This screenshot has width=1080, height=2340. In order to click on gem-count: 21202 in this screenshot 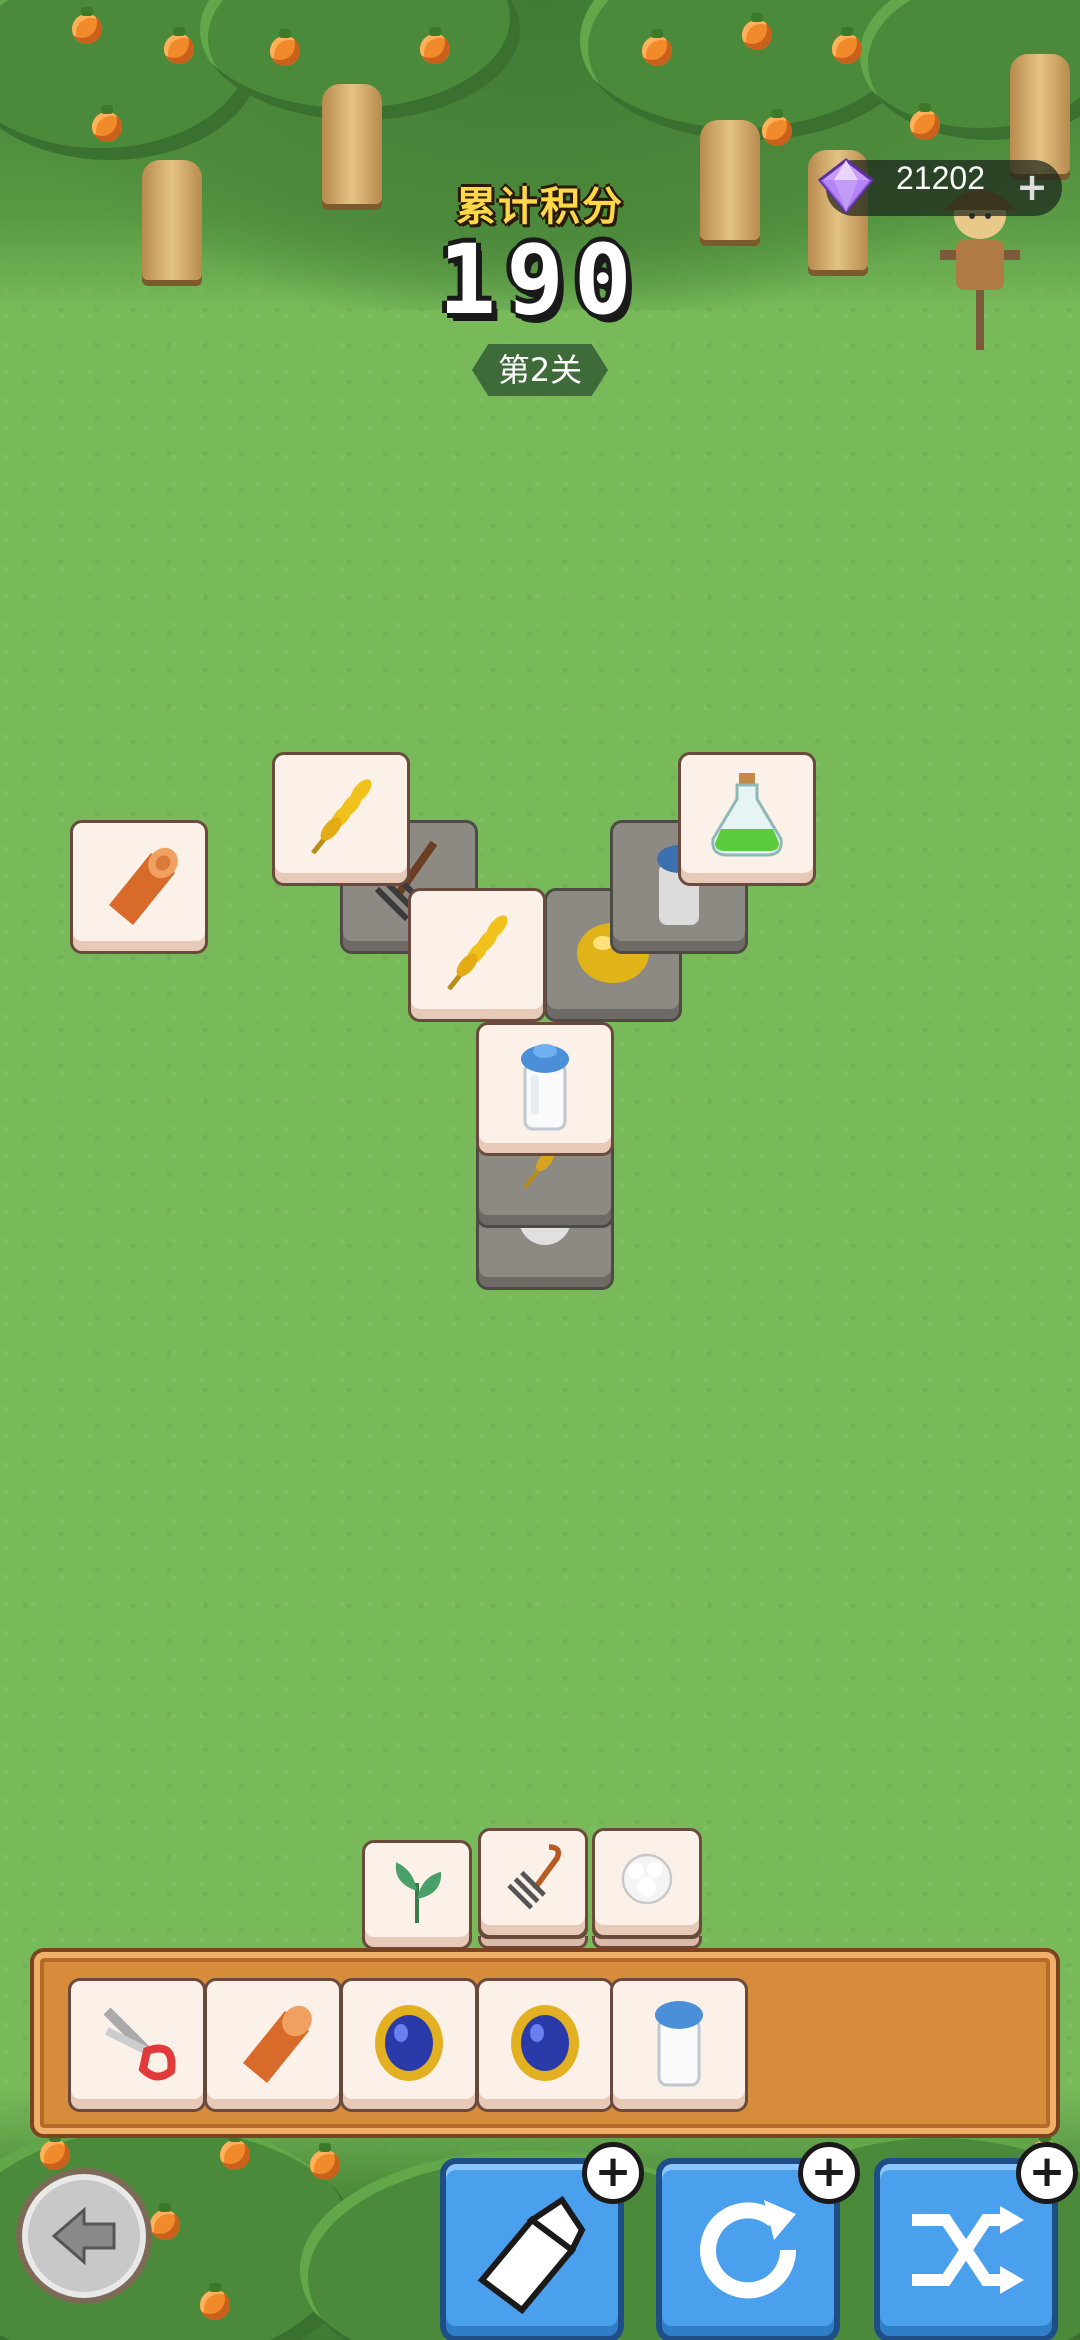, I will do `click(940, 178)`.